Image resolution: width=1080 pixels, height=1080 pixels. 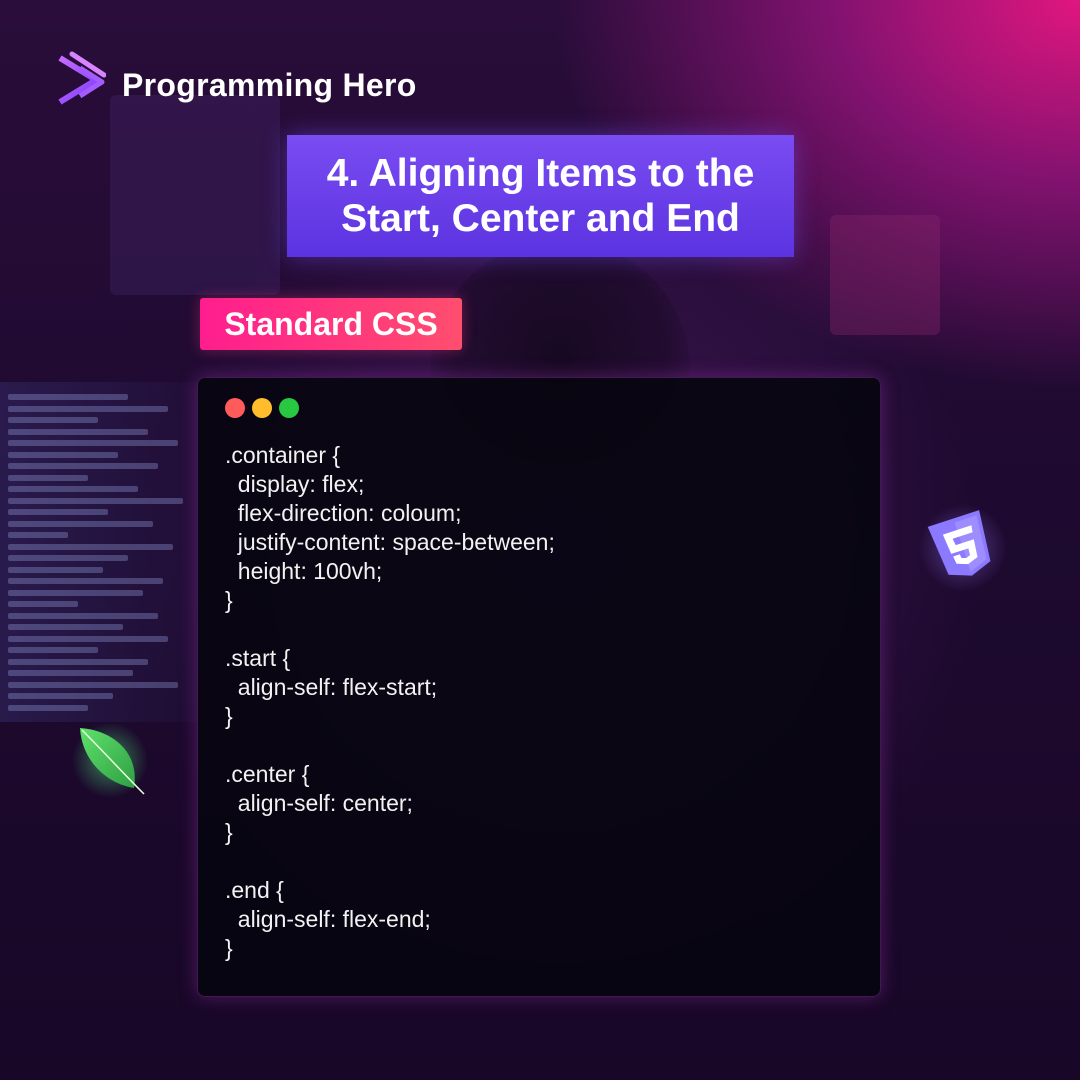 What do you see at coordinates (319, 803) in the screenshot?
I see `code-line: align-self: center;` at bounding box center [319, 803].